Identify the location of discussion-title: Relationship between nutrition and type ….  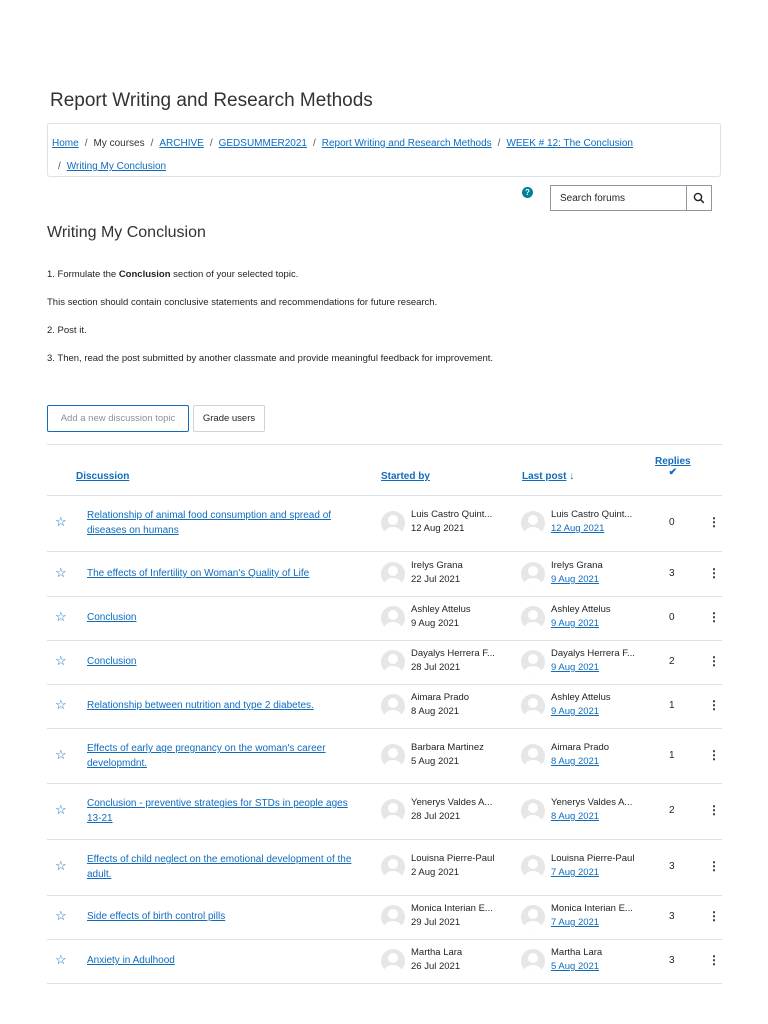
(222, 705).